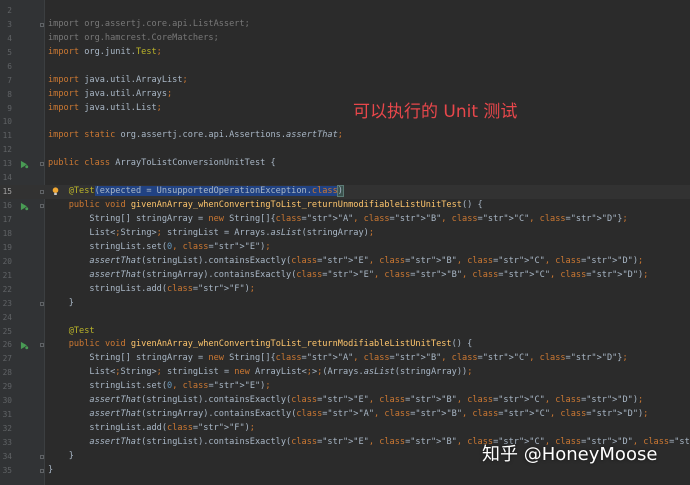  I want to click on line-number: 17, so click(7, 219).